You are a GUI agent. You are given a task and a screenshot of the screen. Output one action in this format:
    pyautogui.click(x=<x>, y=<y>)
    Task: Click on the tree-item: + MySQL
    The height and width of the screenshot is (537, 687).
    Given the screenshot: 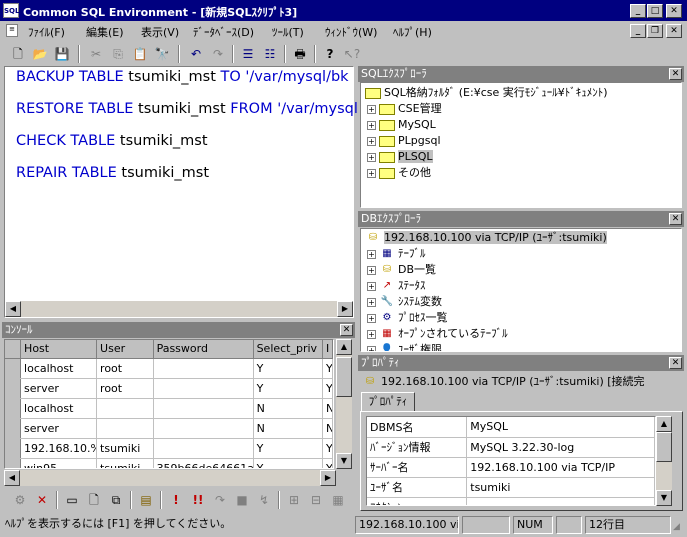 What is the action you would take?
    pyautogui.click(x=401, y=125)
    